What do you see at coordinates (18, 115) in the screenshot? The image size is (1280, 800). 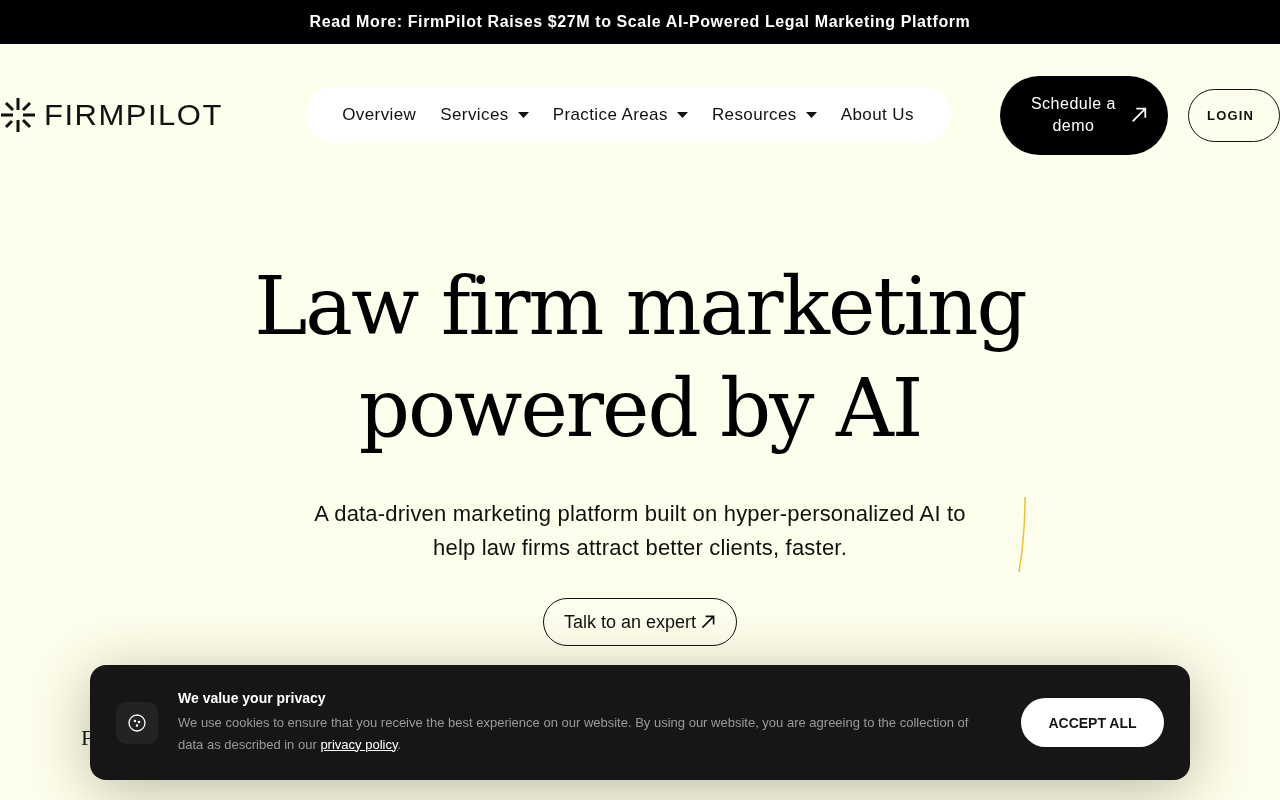 I see `logo-icon` at bounding box center [18, 115].